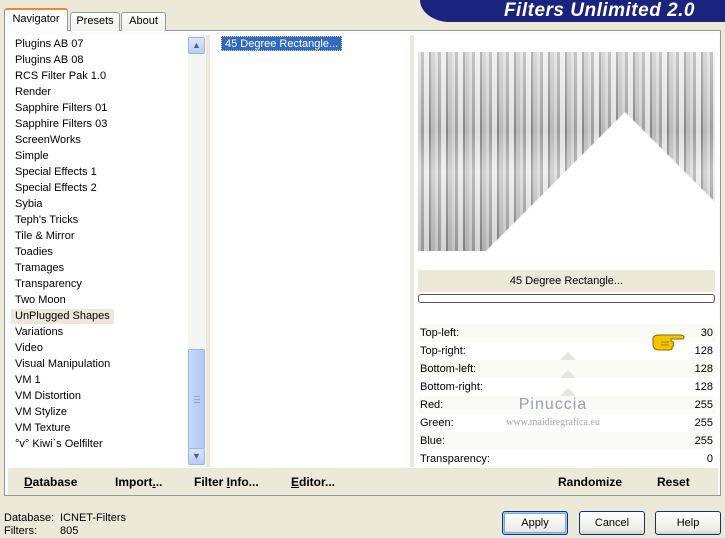 The height and width of the screenshot is (538, 725). I want to click on category-item: Special Effects 1, so click(56, 172).